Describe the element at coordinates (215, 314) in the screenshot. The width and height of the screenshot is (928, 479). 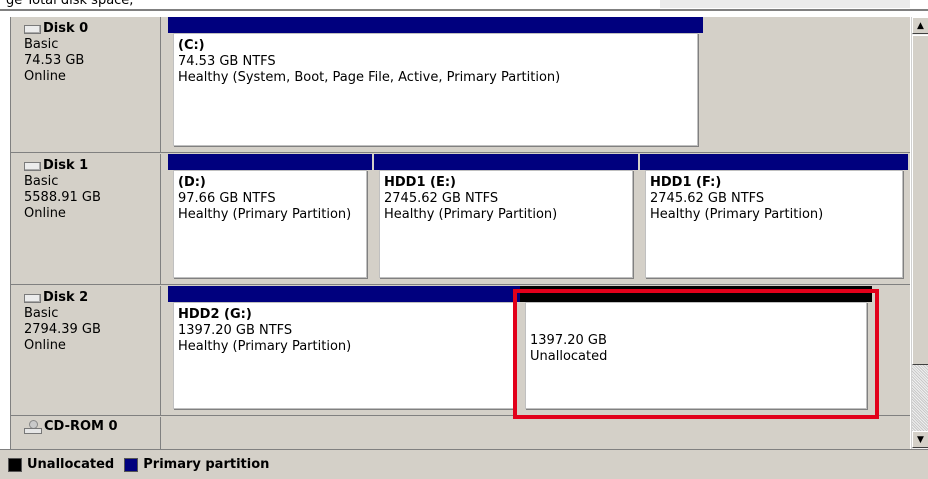
I see `partition-label: HDD2 (G:)` at that location.